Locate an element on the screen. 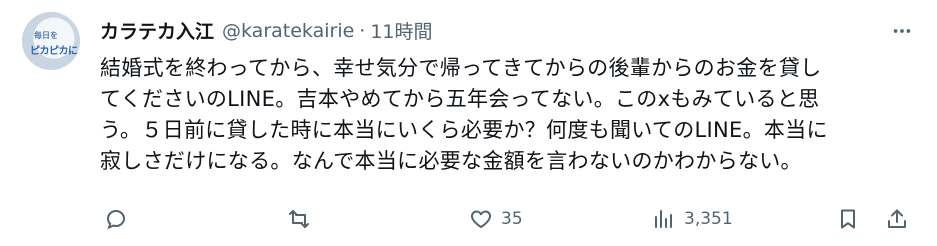 This screenshot has height=246, width=937. avatar-text-main: ピカピカに is located at coordinates (54, 51).